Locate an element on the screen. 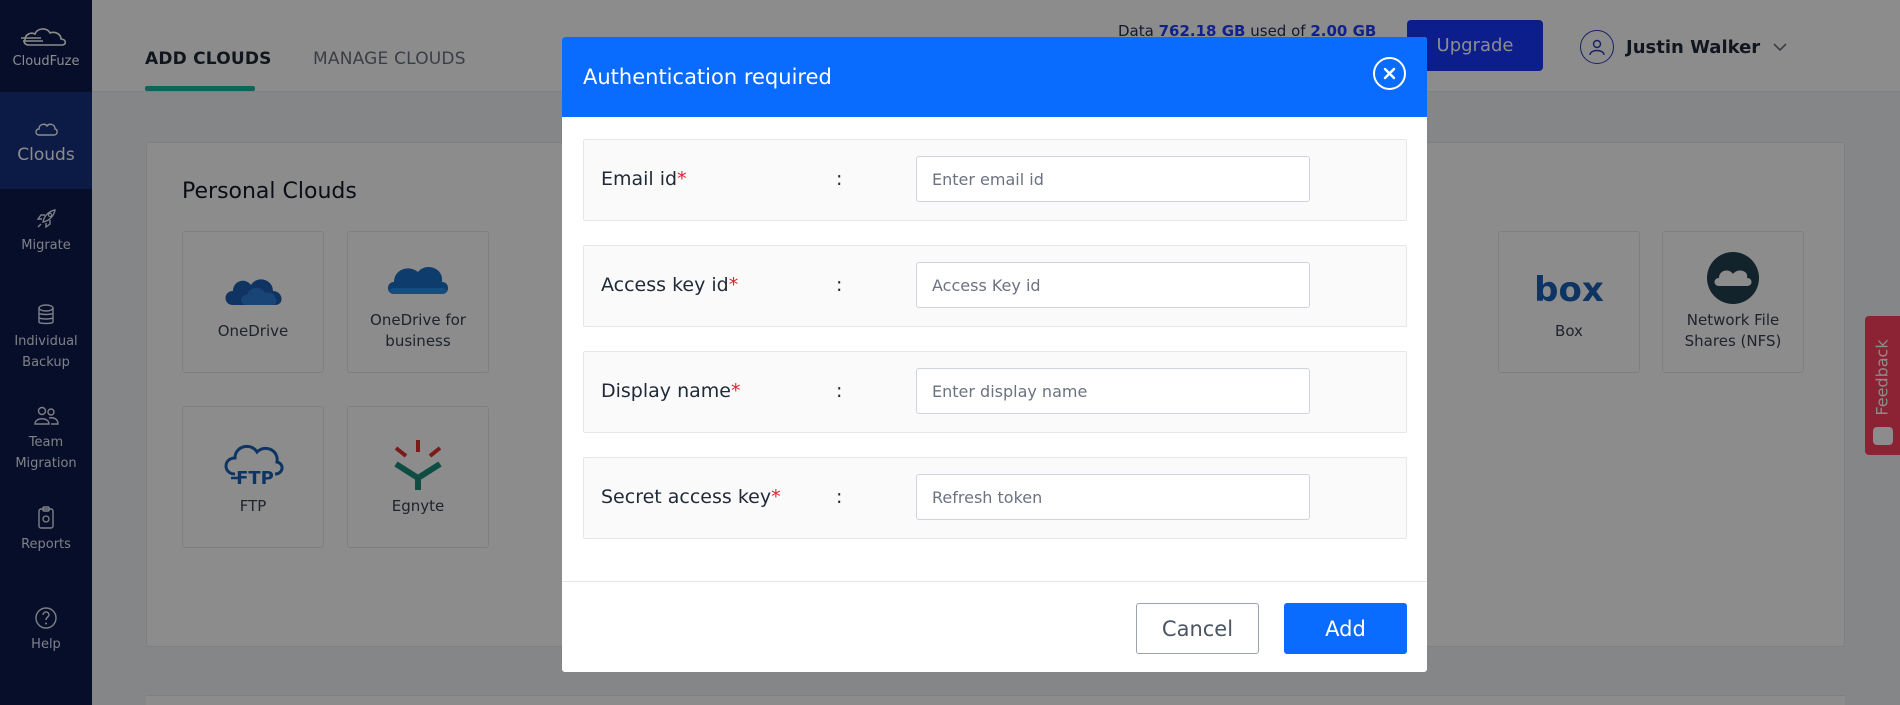  display-name-field-row: Display name* : is located at coordinates (995, 392).